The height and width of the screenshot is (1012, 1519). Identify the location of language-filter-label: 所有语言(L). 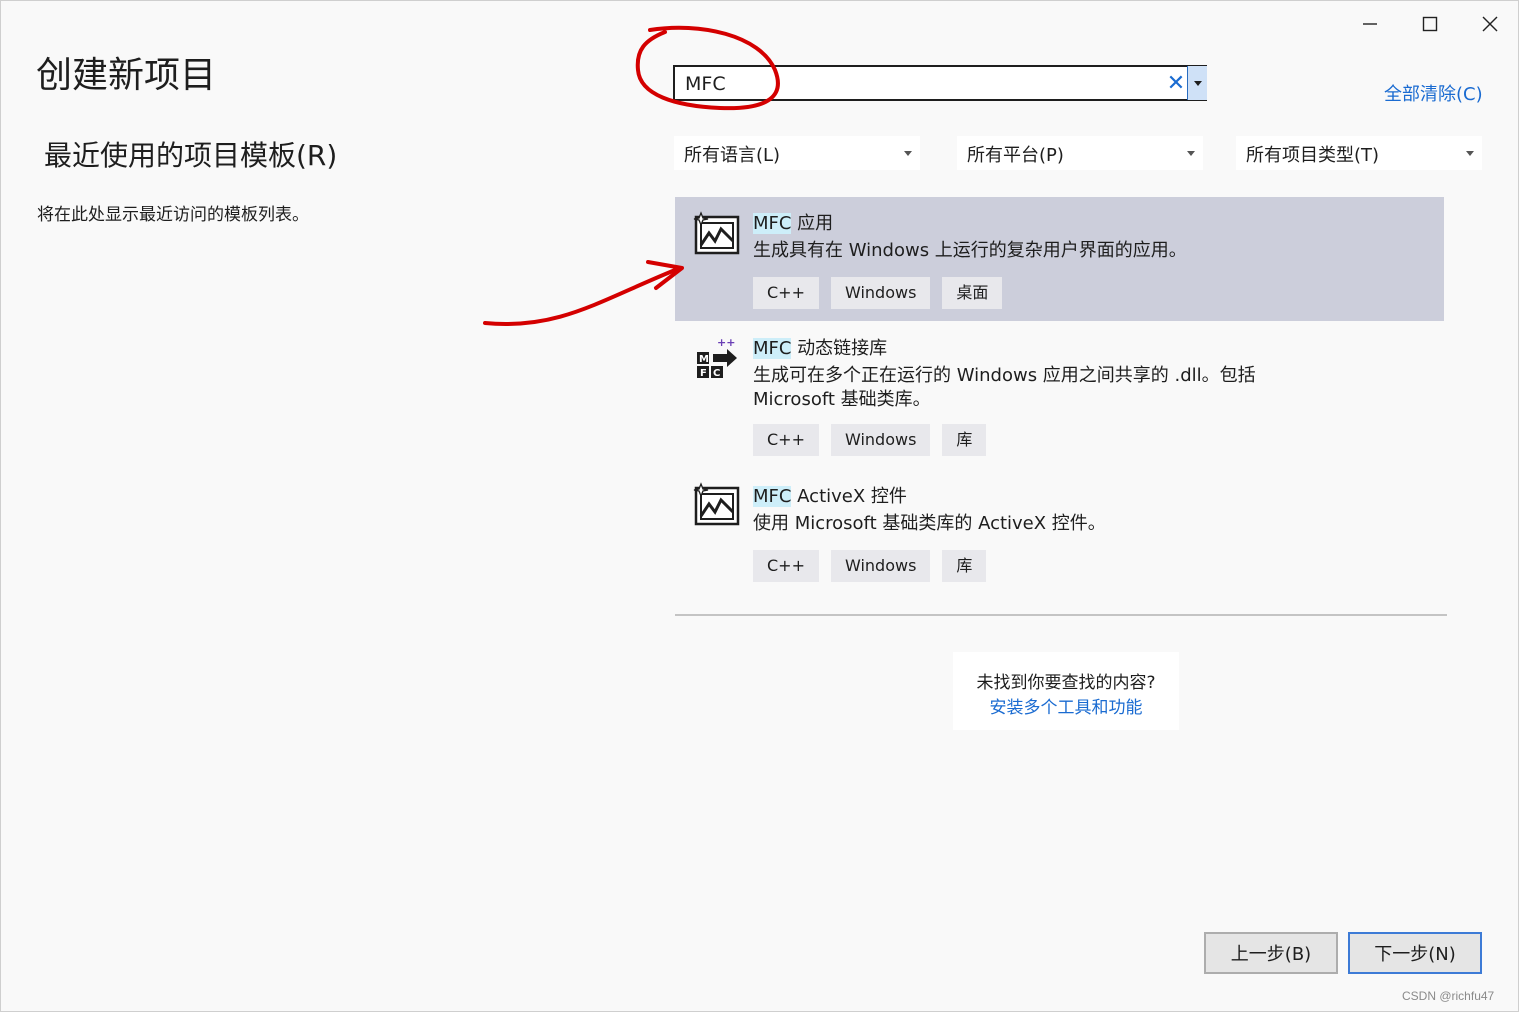
(732, 155).